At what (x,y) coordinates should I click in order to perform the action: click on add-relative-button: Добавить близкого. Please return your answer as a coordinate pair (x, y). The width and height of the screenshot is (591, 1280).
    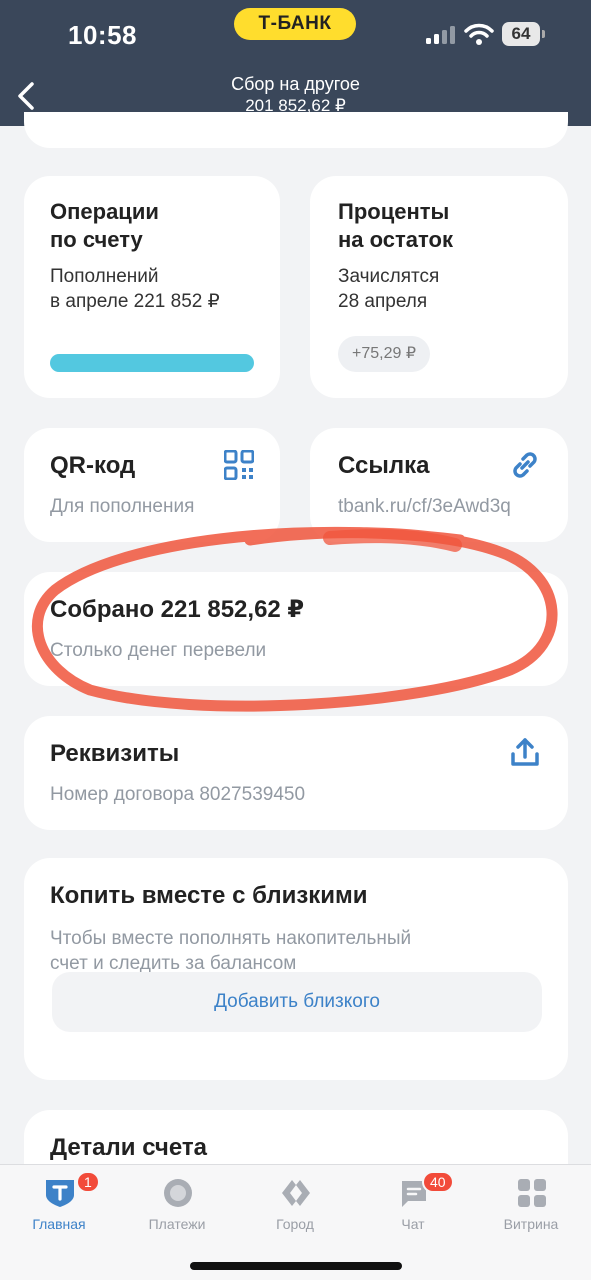
    Looking at the image, I should click on (297, 1002).